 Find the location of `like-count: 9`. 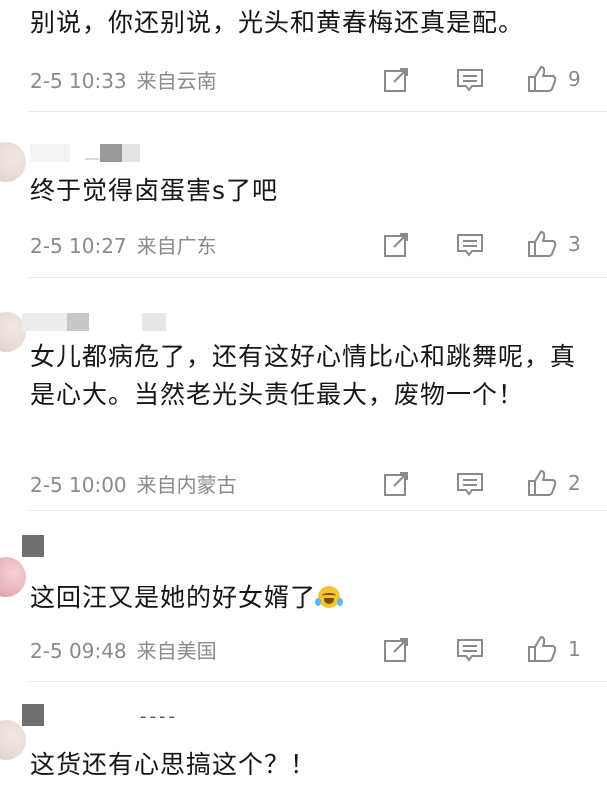

like-count: 9 is located at coordinates (574, 79).